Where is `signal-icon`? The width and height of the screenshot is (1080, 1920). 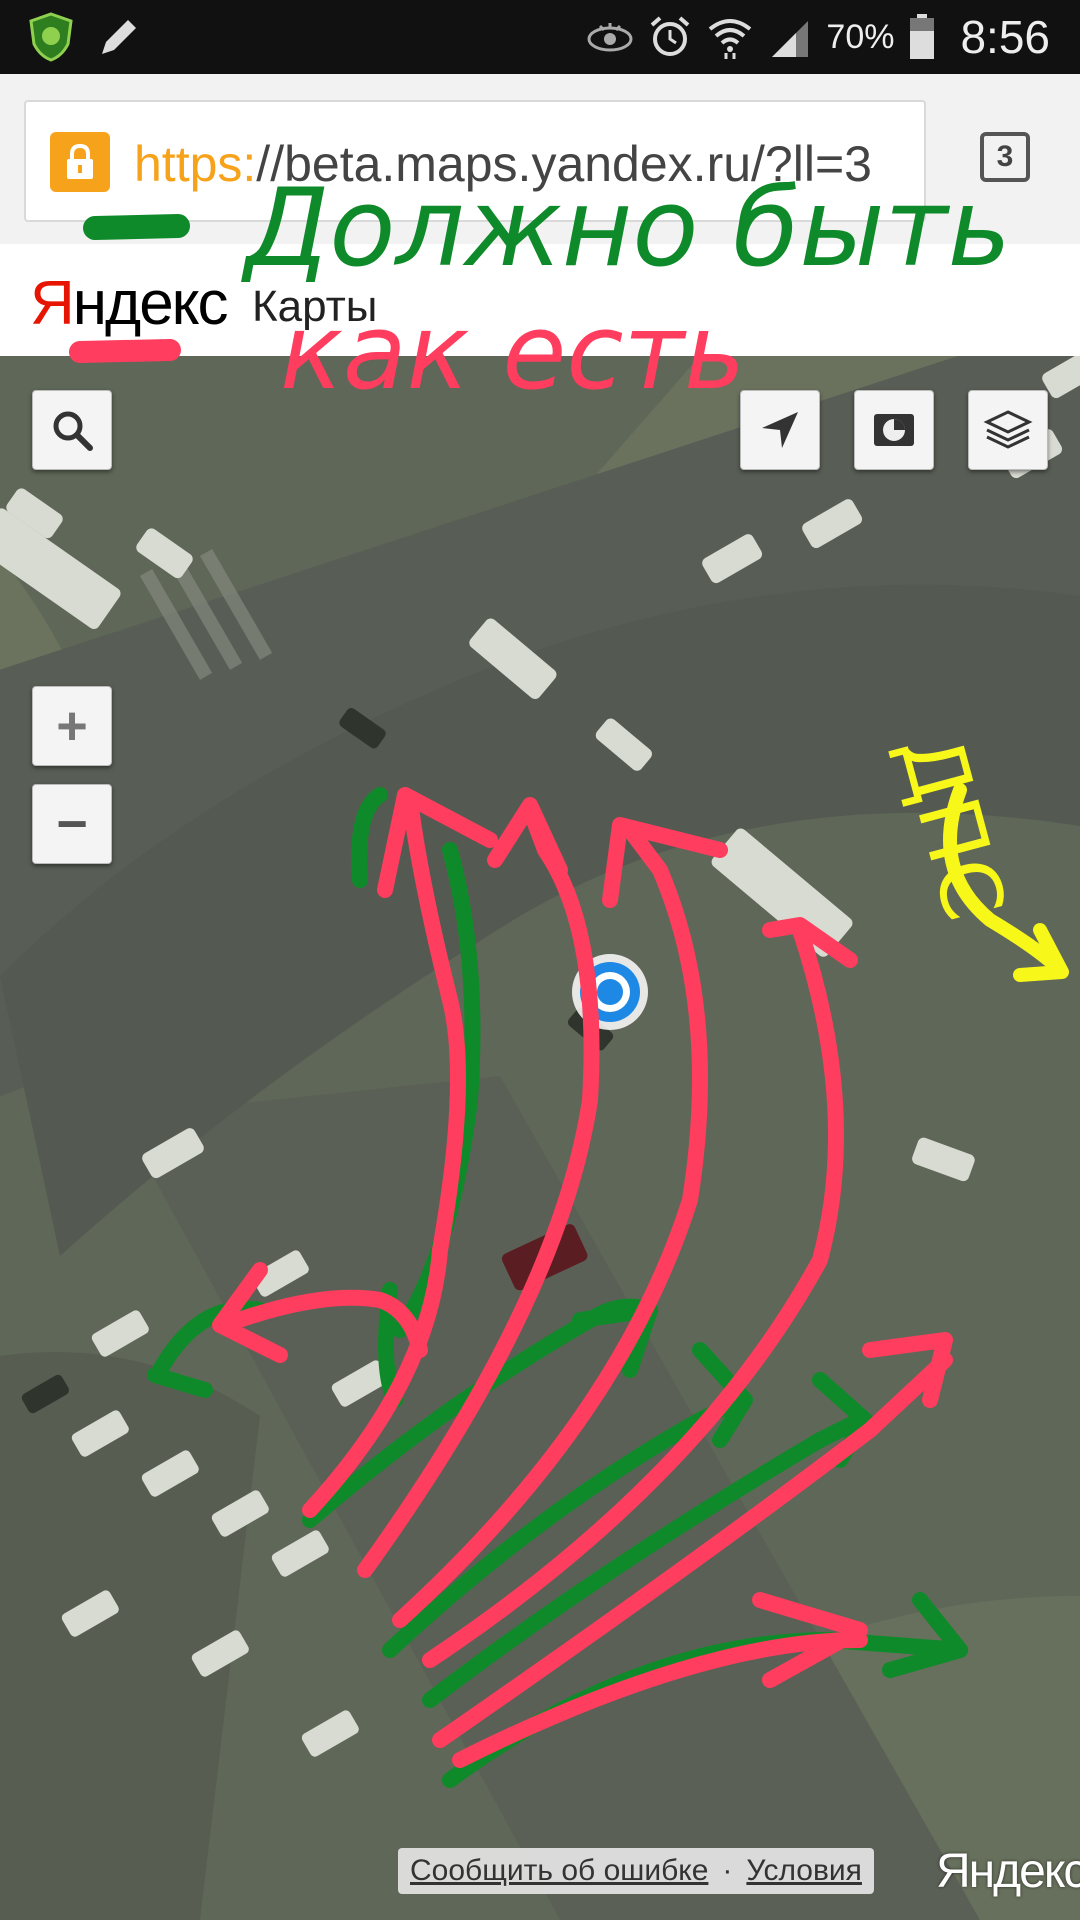 signal-icon is located at coordinates (790, 37).